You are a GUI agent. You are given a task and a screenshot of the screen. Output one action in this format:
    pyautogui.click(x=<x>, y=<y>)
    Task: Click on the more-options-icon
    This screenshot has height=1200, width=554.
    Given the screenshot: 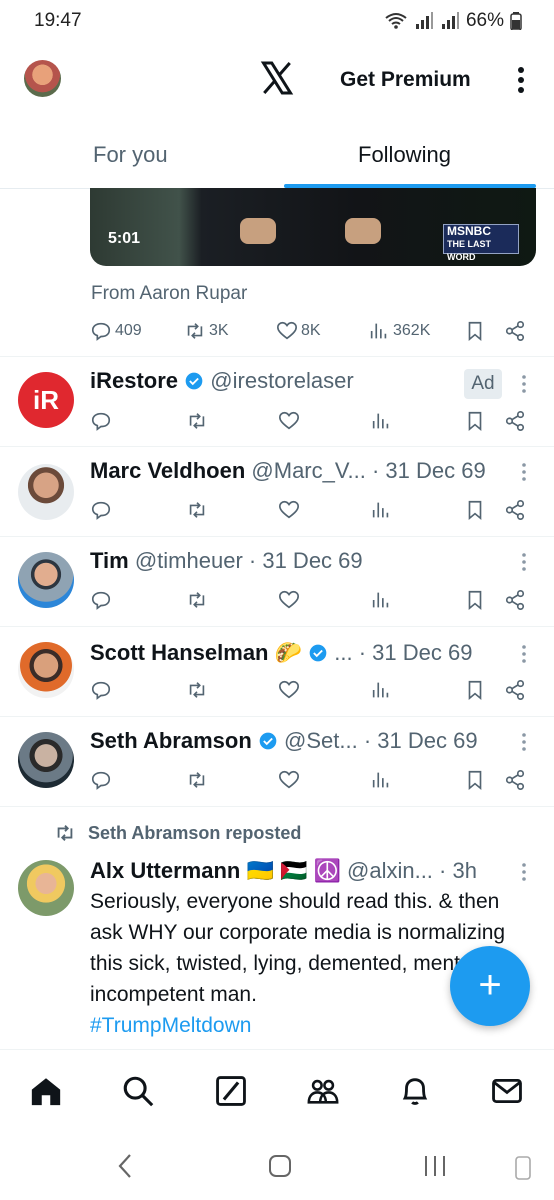 What is the action you would take?
    pyautogui.click(x=521, y=80)
    